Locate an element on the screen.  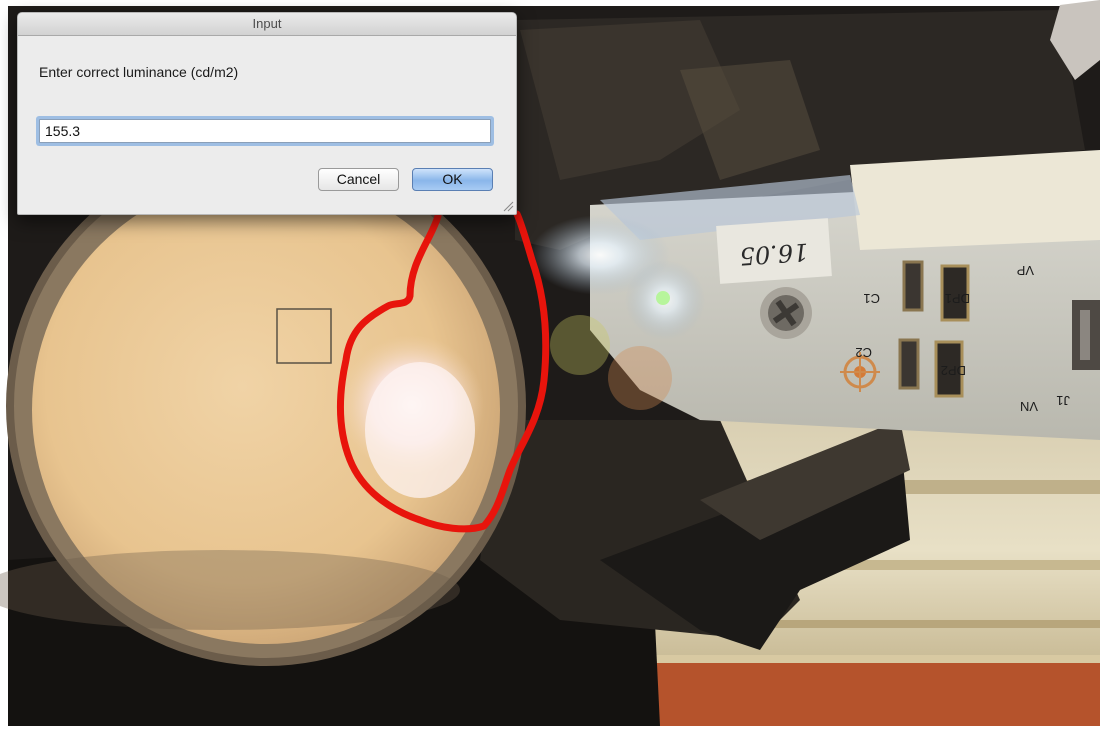
dialog-prompt: Enter correct luminance (cd/m2) is located at coordinates (139, 72).